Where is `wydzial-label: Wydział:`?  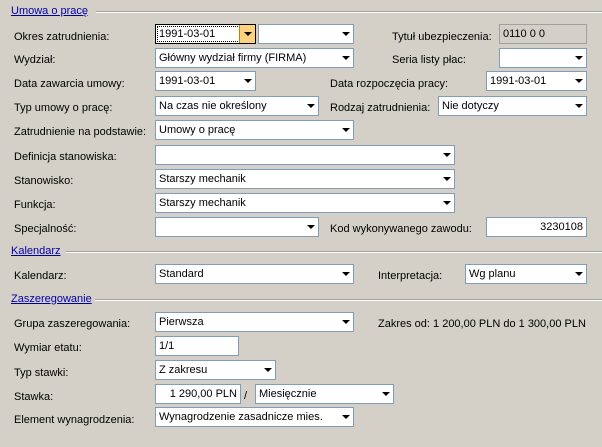 wydzial-label: Wydział: is located at coordinates (35, 60).